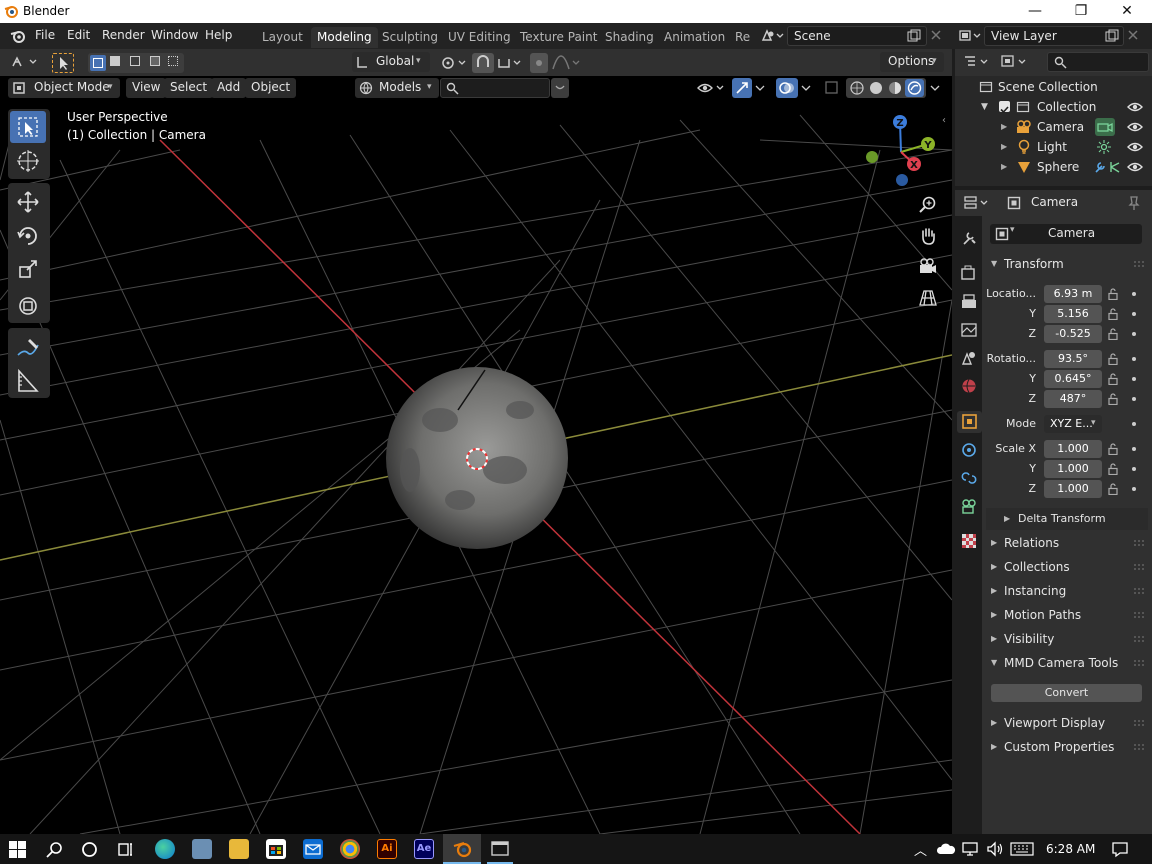  Describe the element at coordinates (1066, 234) in the screenshot. I see `object-name-field: ▾ Camera` at that location.